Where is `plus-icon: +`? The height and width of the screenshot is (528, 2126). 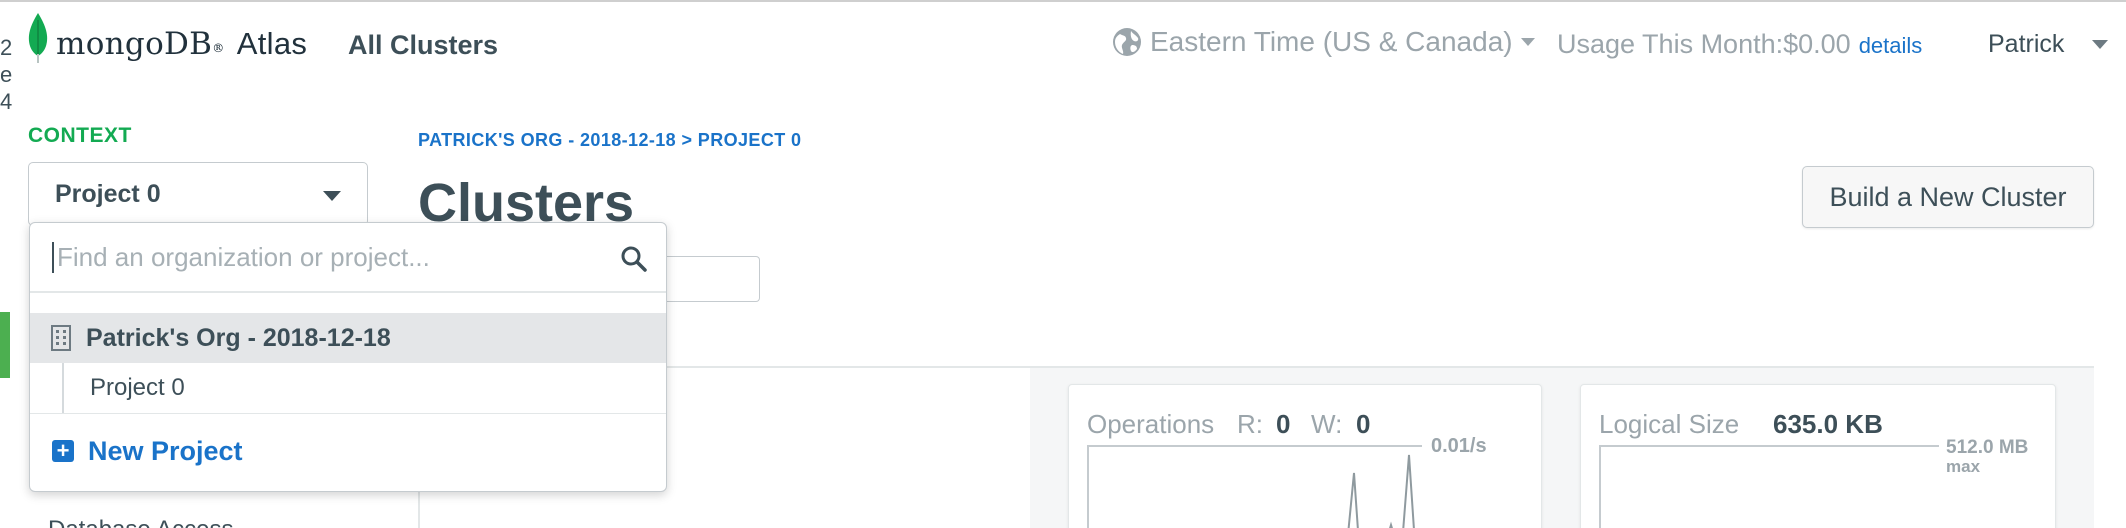
plus-icon: + is located at coordinates (63, 451).